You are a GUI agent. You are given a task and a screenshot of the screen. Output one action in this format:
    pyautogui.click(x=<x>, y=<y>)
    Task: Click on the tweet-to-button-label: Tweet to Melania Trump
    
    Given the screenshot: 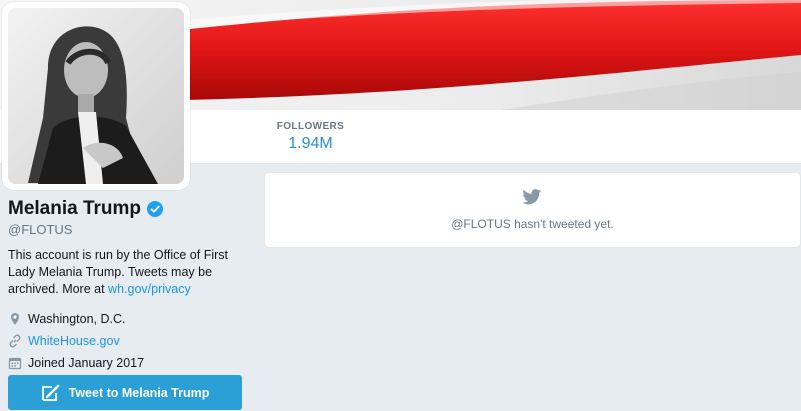 What is the action you would take?
    pyautogui.click(x=139, y=392)
    